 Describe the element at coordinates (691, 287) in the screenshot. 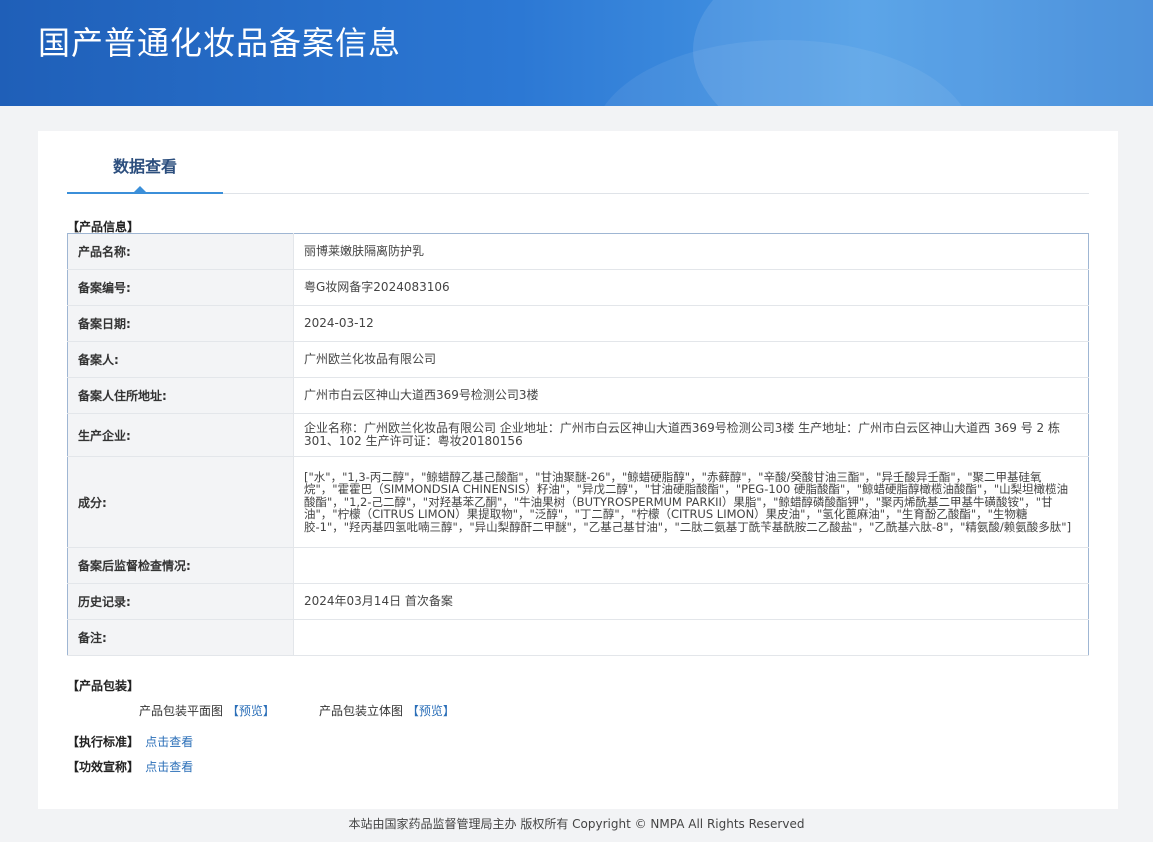

I see `row-value: 粤G妆网备字2024083106` at that location.